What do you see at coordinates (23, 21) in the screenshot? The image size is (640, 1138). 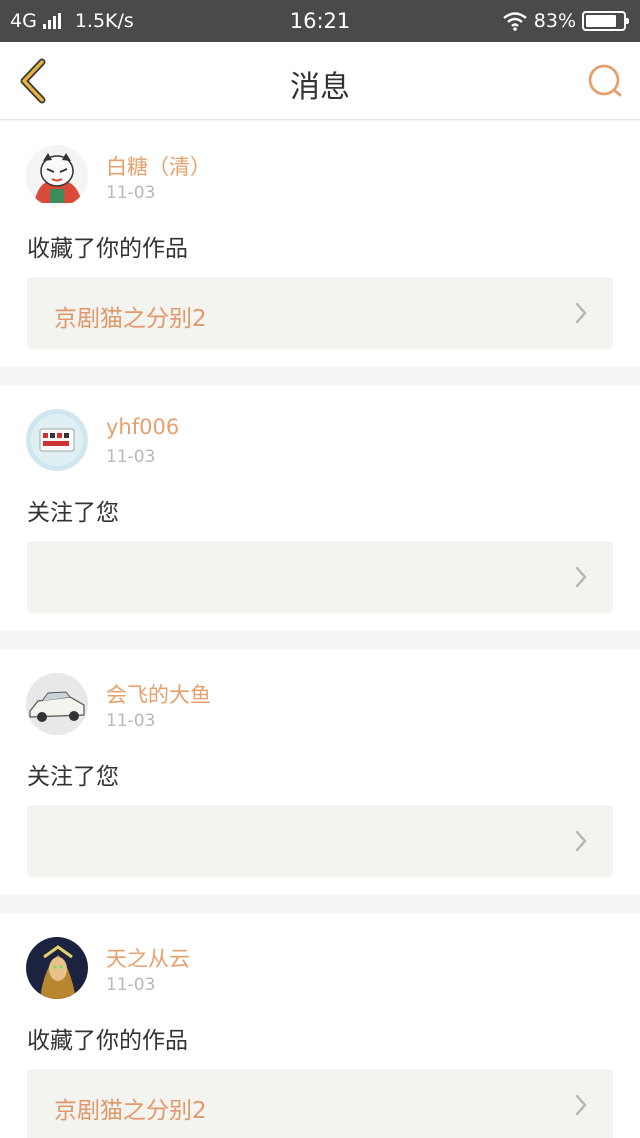 I see `network-type: 4G` at bounding box center [23, 21].